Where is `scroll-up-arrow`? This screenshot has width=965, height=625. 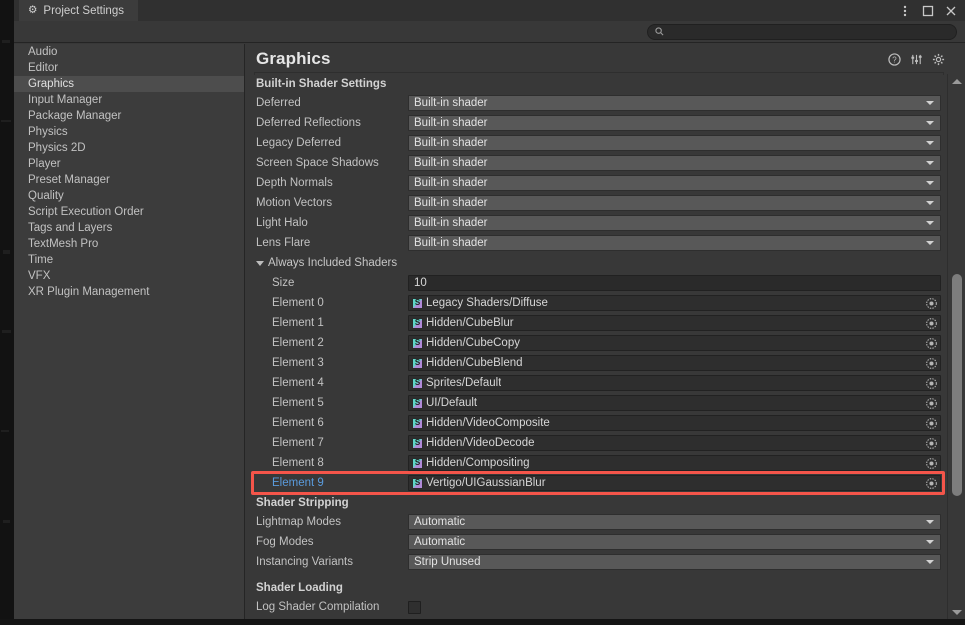 scroll-up-arrow is located at coordinates (956, 81).